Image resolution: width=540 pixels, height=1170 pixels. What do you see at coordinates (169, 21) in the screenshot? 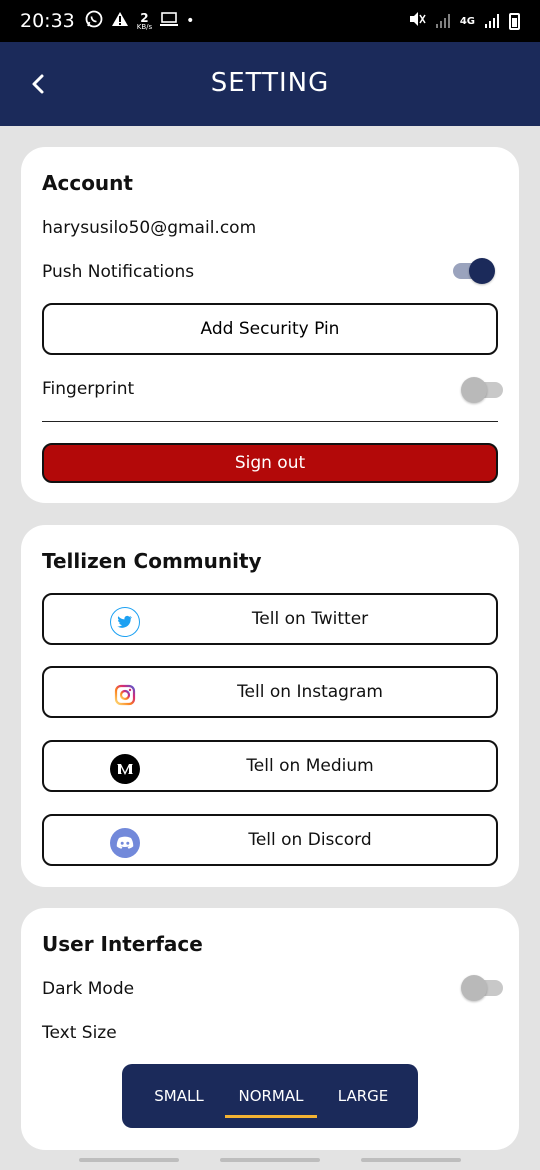
I see `cast-icon` at bounding box center [169, 21].